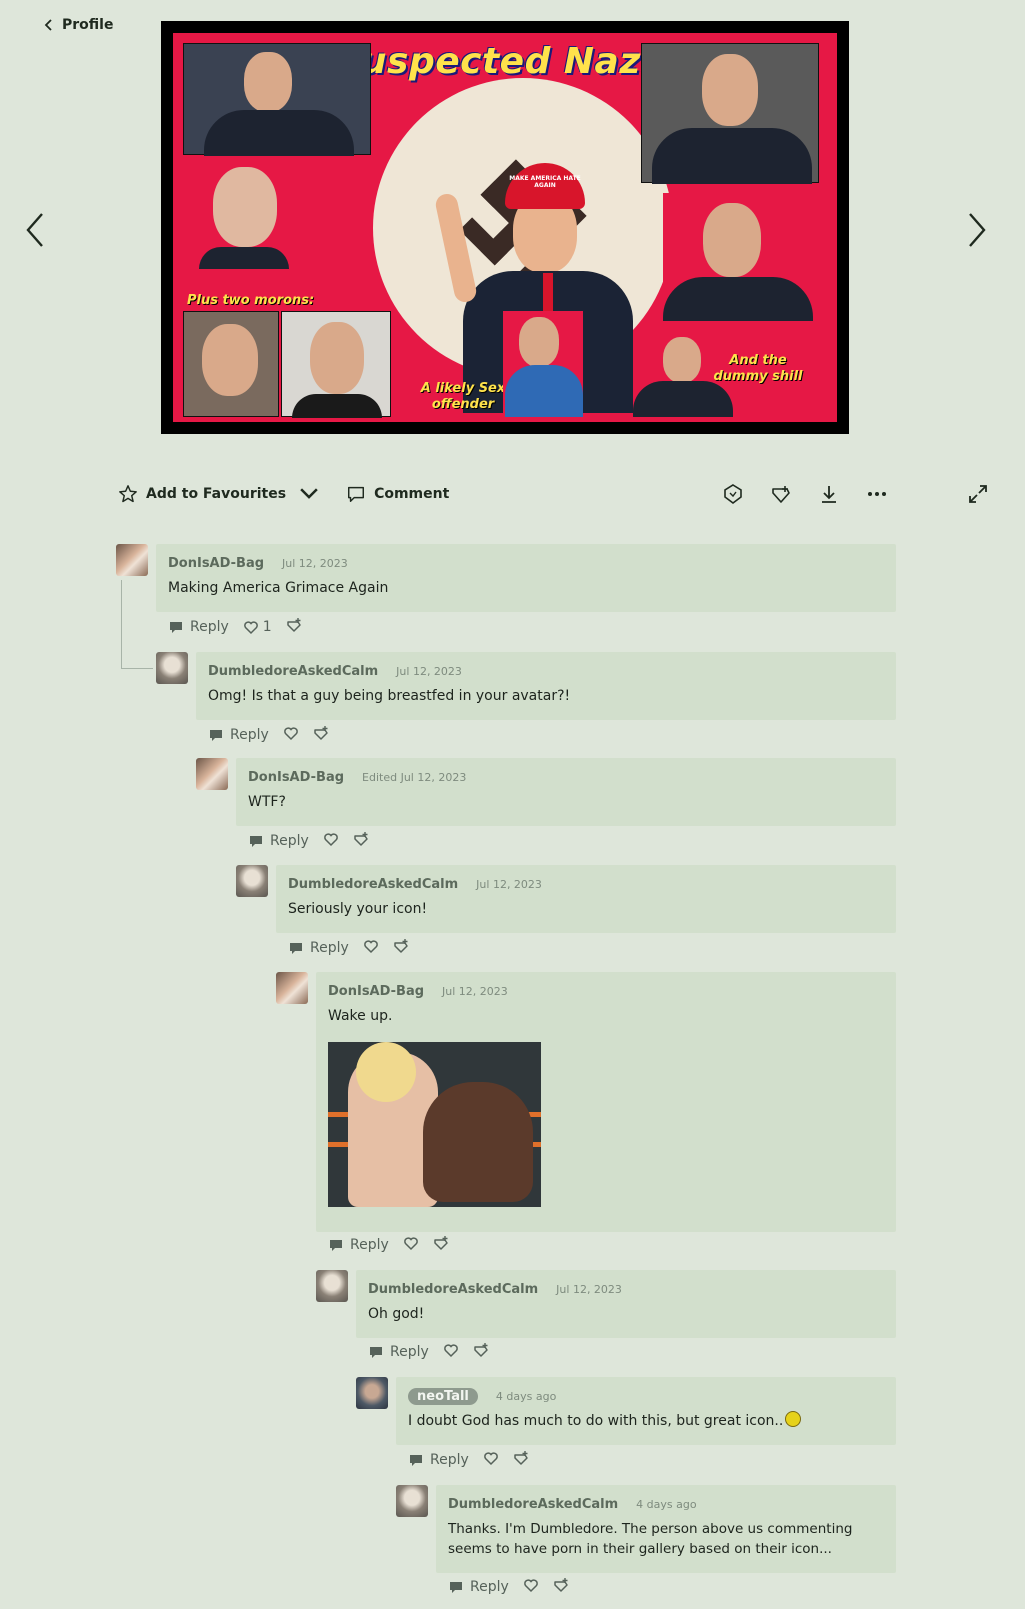  What do you see at coordinates (278, 588) in the screenshot?
I see `comment-text: Making America Grimace Again` at bounding box center [278, 588].